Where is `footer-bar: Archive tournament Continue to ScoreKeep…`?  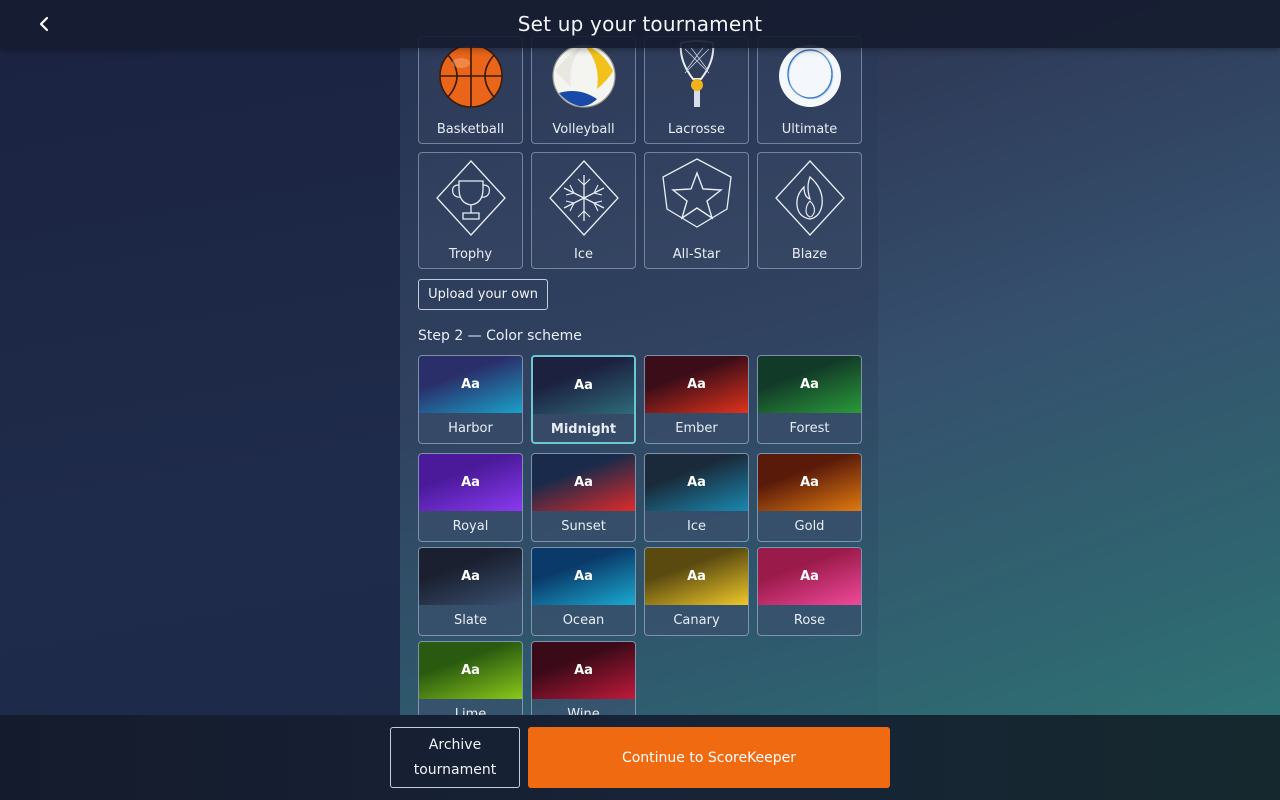 footer-bar: Archive tournament Continue to ScoreKeep… is located at coordinates (640, 757).